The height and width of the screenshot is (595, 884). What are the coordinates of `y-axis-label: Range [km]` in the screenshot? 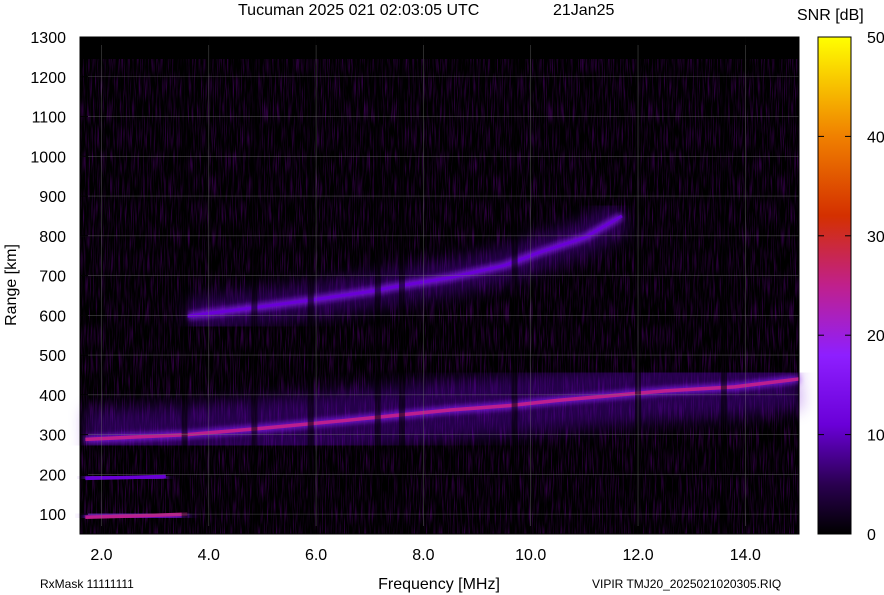 It's located at (11, 285).